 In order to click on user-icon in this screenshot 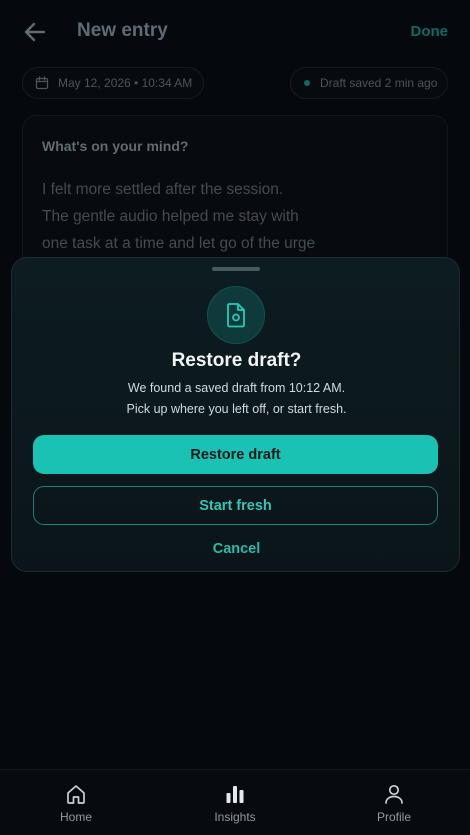, I will do `click(394, 794)`.